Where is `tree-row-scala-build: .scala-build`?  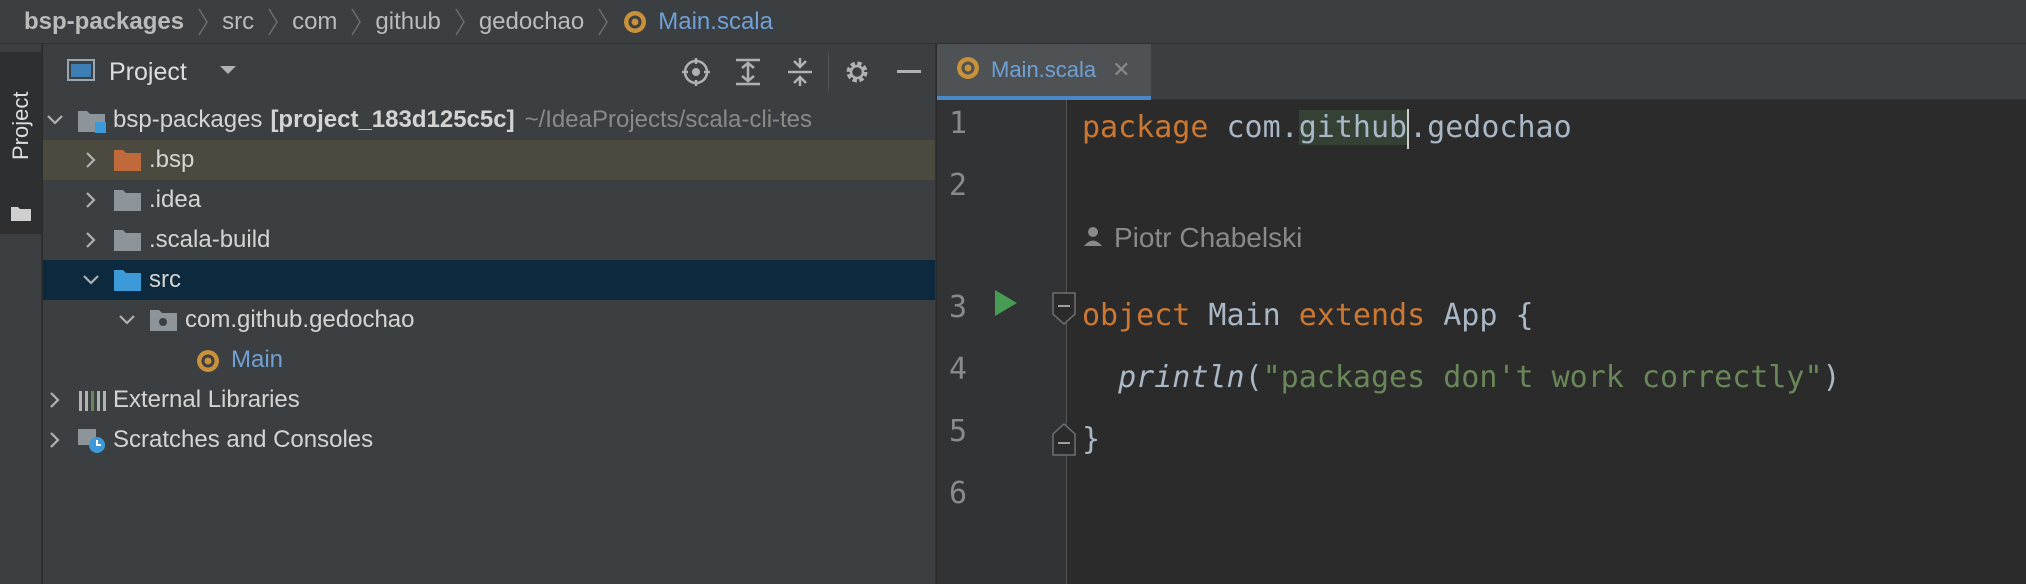
tree-row-scala-build: .scala-build is located at coordinates (489, 240).